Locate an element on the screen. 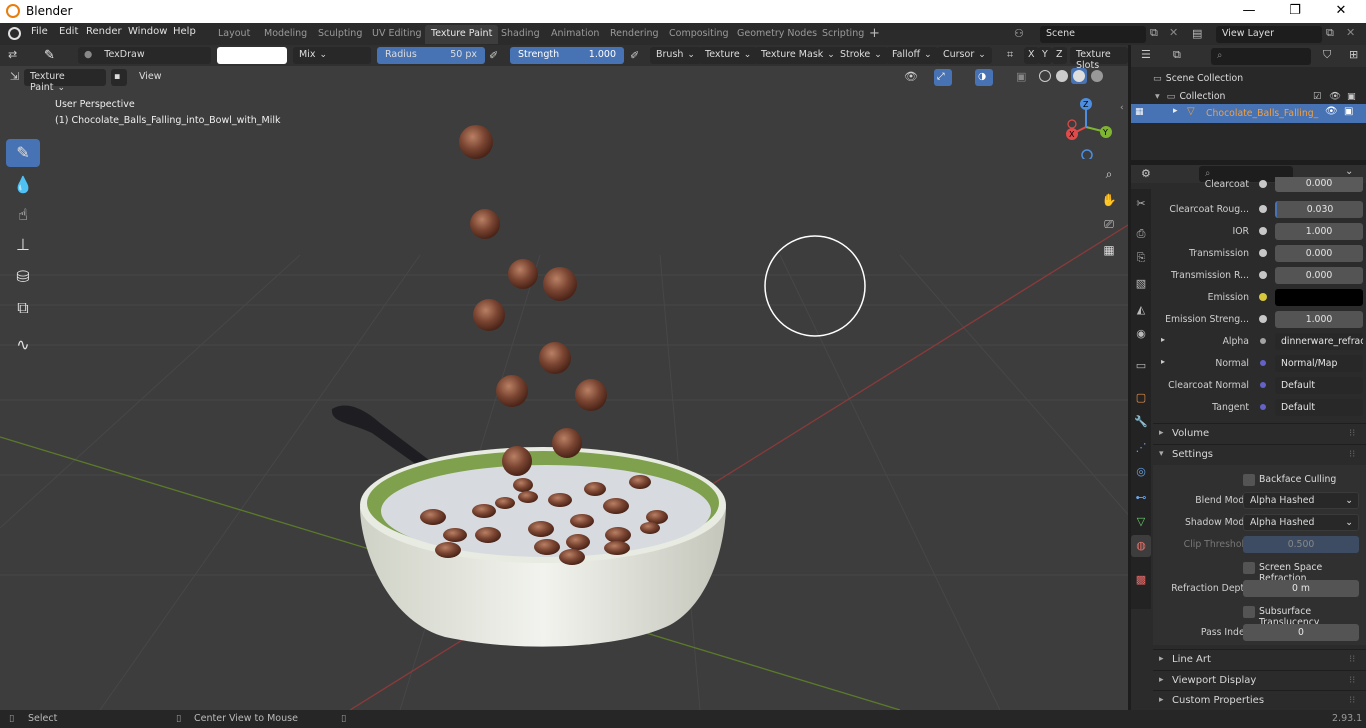  object-expand-icon: ▸ is located at coordinates (1175, 111).